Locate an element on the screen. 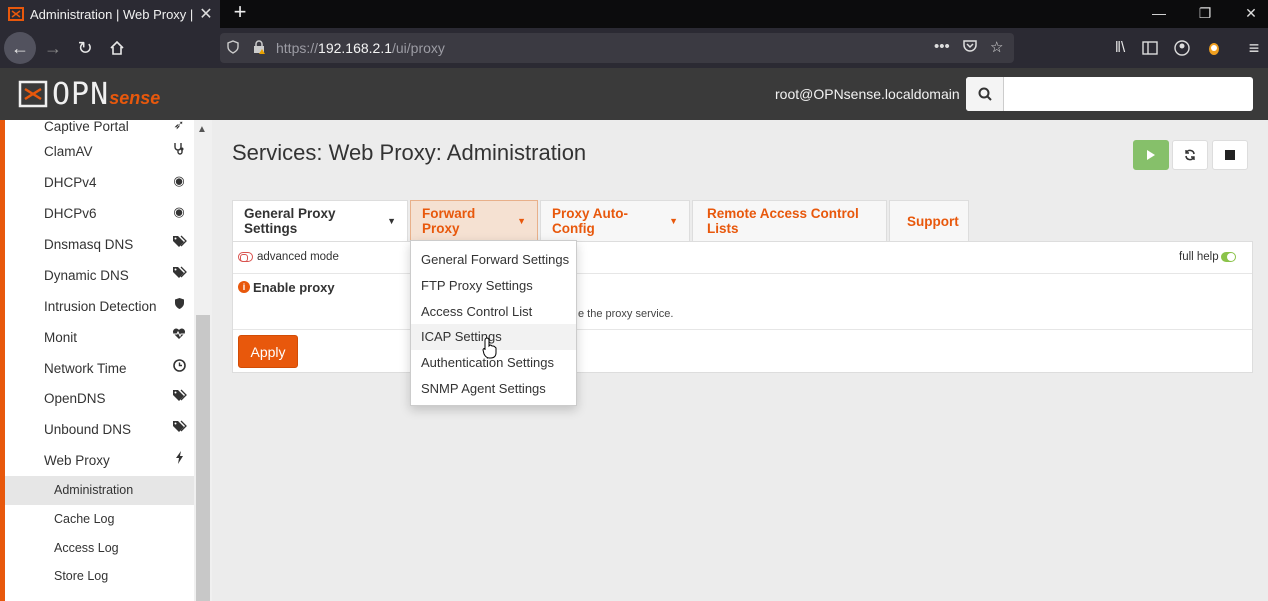 Image resolution: width=1268 pixels, height=601 pixels. menu-item-snmp-agent-settings: SNMP Agent Settings is located at coordinates (493, 389).